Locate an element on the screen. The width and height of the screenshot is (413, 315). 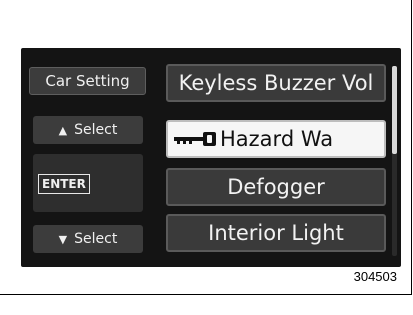
menu-item-label: Keyless Buzzer Vol is located at coordinates (276, 83).